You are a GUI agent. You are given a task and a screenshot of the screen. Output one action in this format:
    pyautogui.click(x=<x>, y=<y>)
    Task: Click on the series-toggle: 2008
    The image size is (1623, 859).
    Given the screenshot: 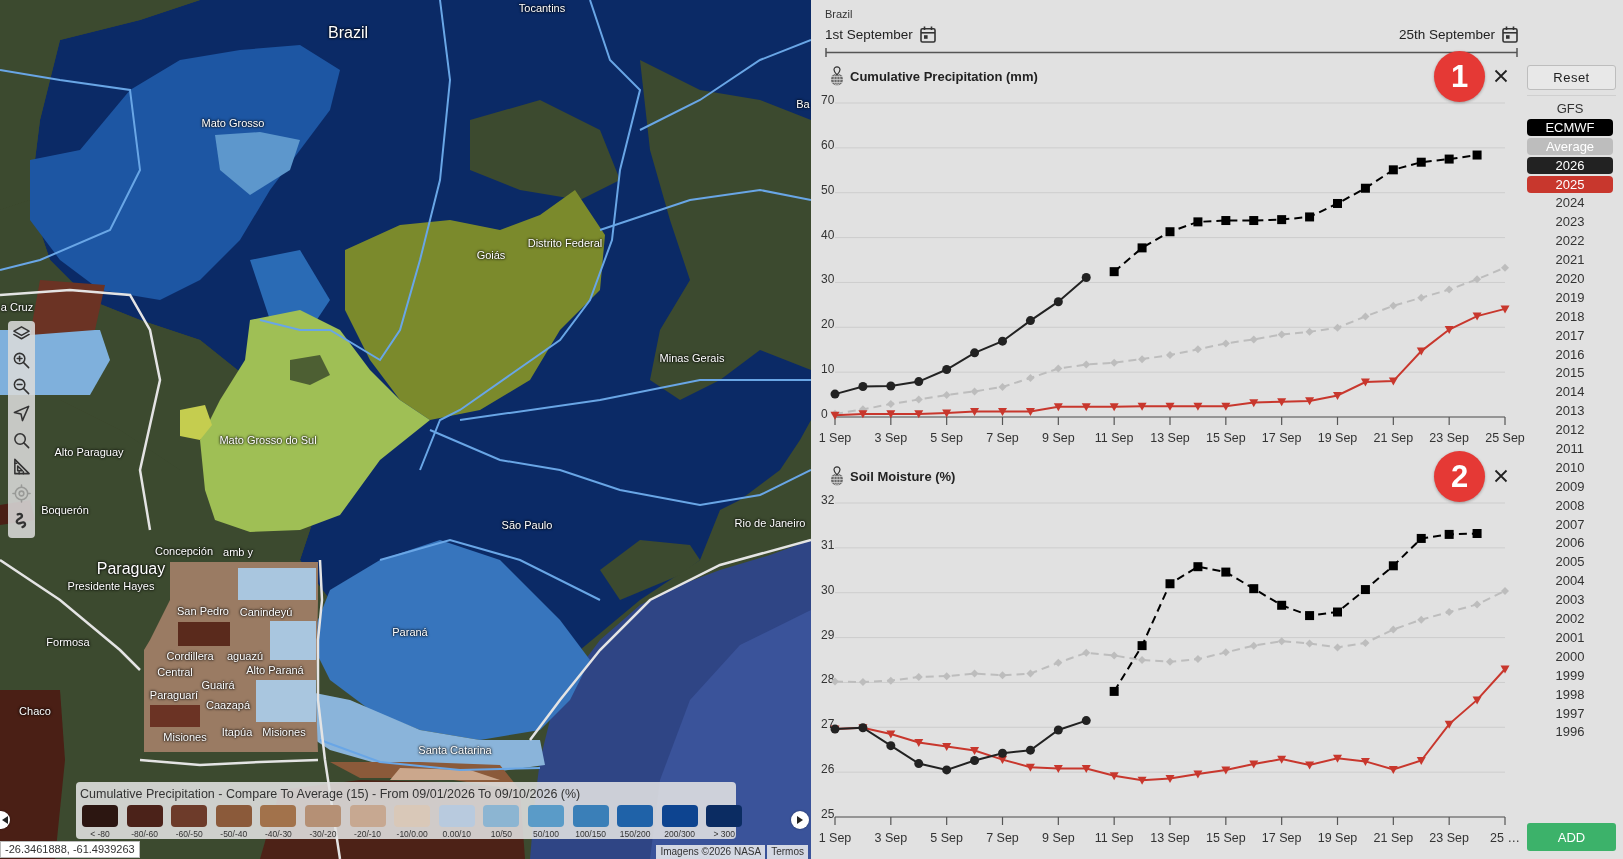 What is the action you would take?
    pyautogui.click(x=1570, y=505)
    